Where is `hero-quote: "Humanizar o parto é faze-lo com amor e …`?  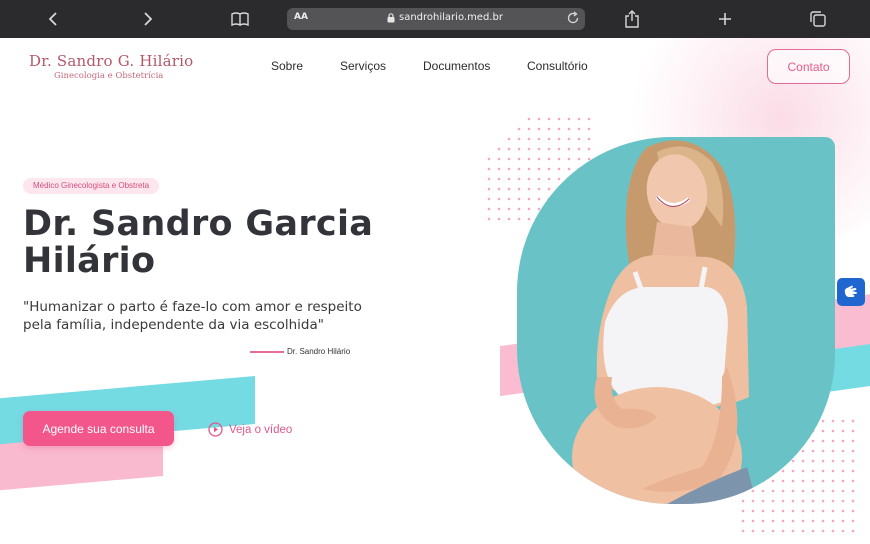 hero-quote: "Humanizar o parto é faze-lo com amor e … is located at coordinates (198, 316).